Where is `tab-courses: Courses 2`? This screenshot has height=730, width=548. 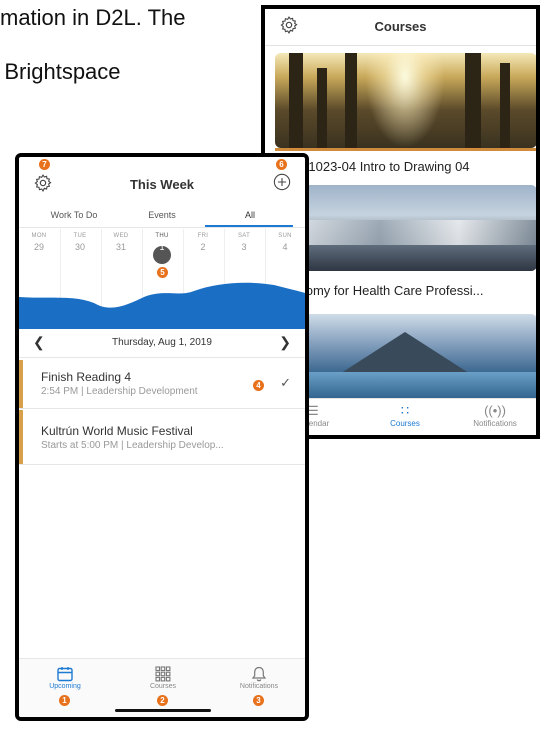 tab-courses: Courses 2 is located at coordinates (163, 685).